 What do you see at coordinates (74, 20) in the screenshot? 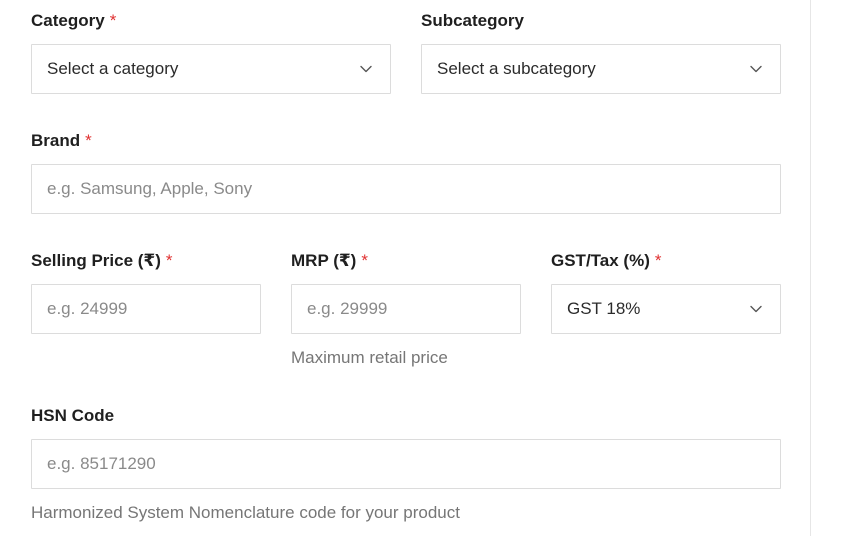
I see `category-label: Category *` at bounding box center [74, 20].